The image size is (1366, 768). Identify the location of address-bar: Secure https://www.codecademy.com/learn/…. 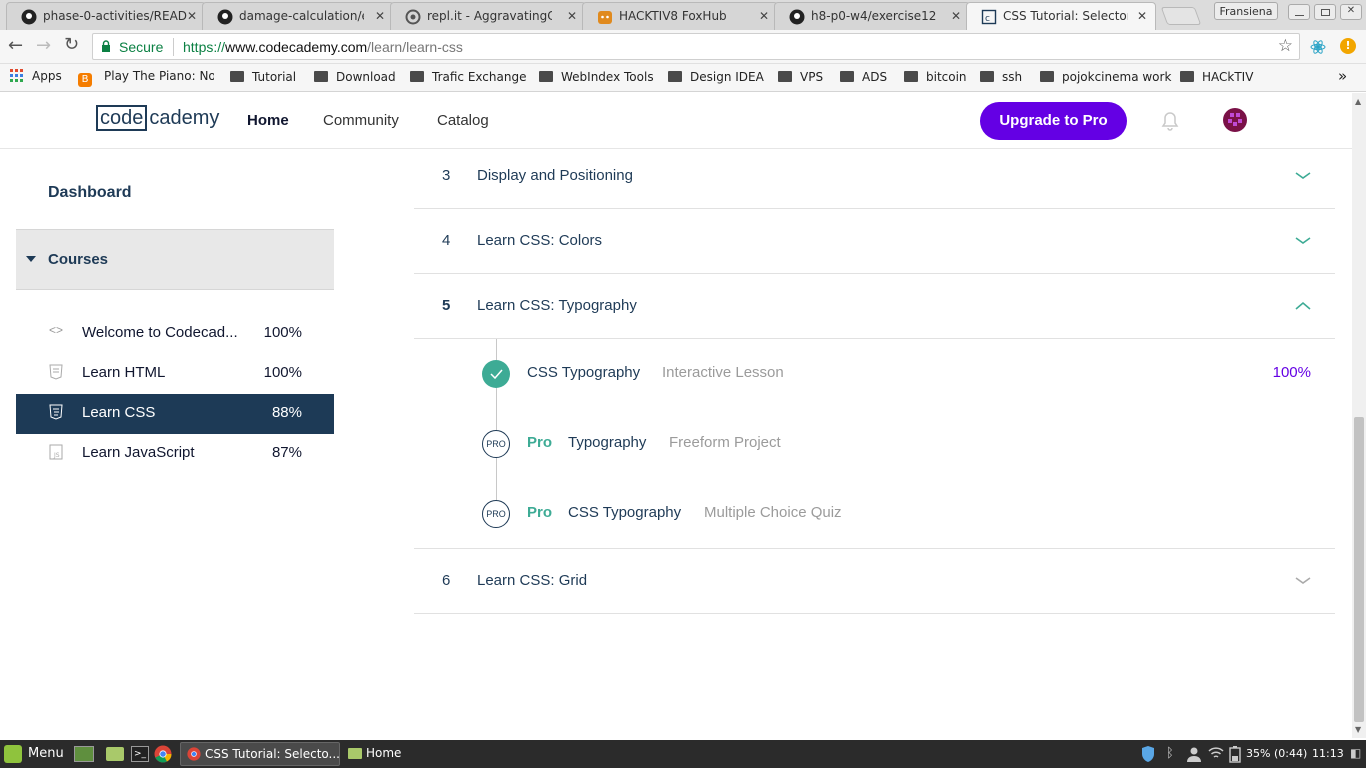
(696, 46).